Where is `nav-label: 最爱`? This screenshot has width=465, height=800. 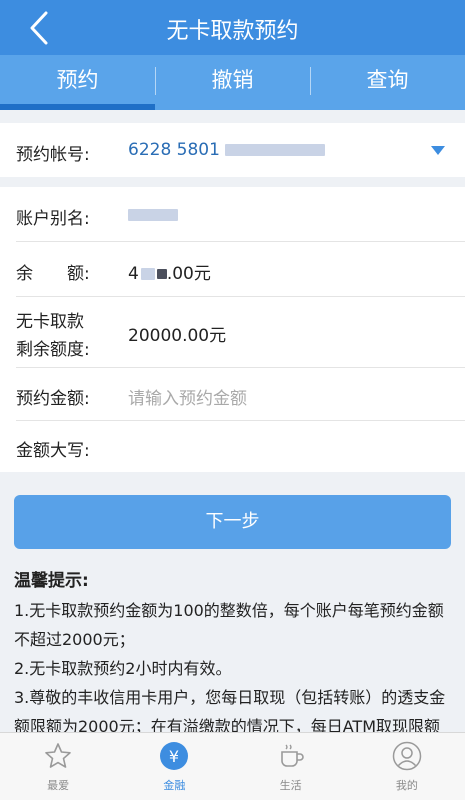 nav-label: 最爱 is located at coordinates (58, 785).